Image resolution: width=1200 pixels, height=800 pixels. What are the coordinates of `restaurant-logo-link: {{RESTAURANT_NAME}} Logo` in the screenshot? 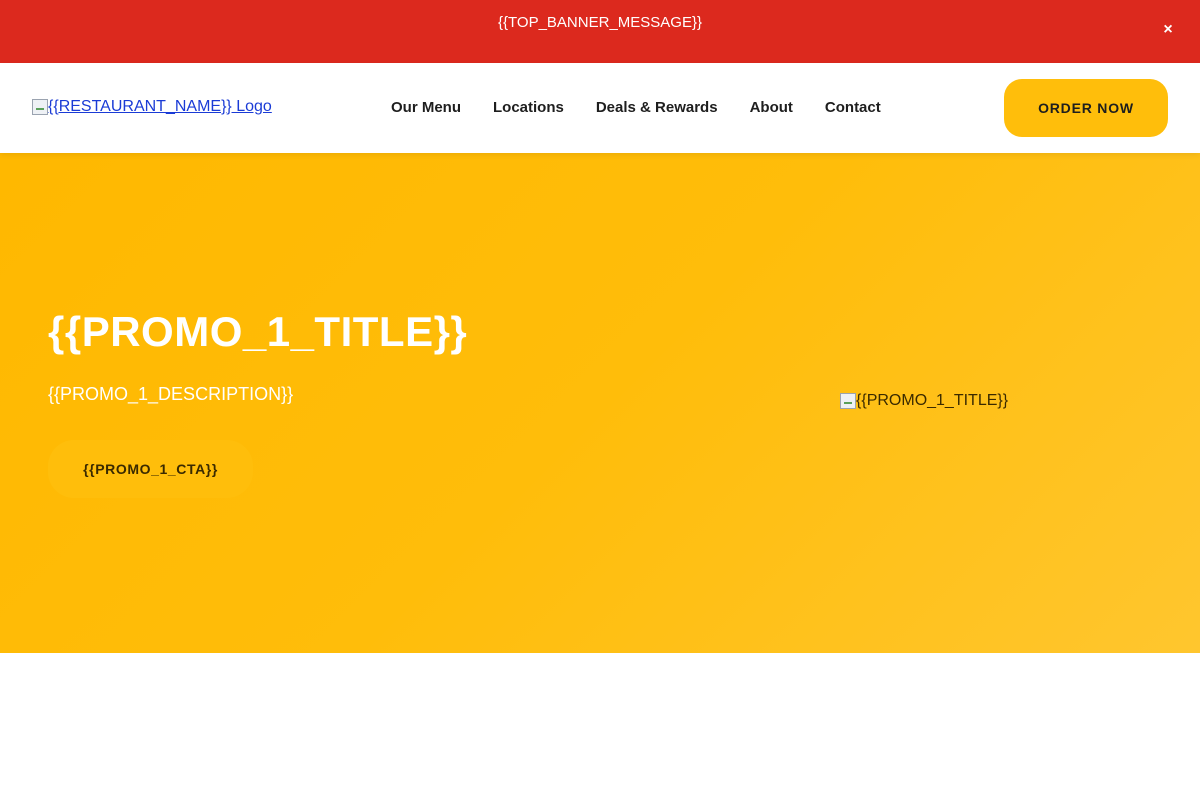 It's located at (152, 107).